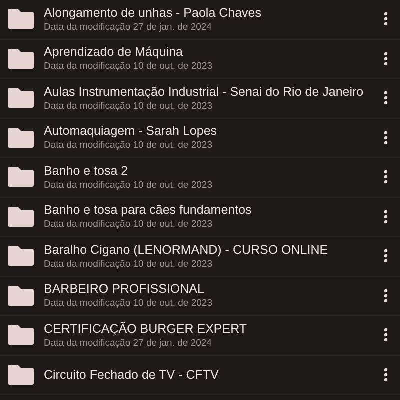  What do you see at coordinates (148, 210) in the screenshot?
I see `folder-name: Banho e tosa para cães fundamentos` at bounding box center [148, 210].